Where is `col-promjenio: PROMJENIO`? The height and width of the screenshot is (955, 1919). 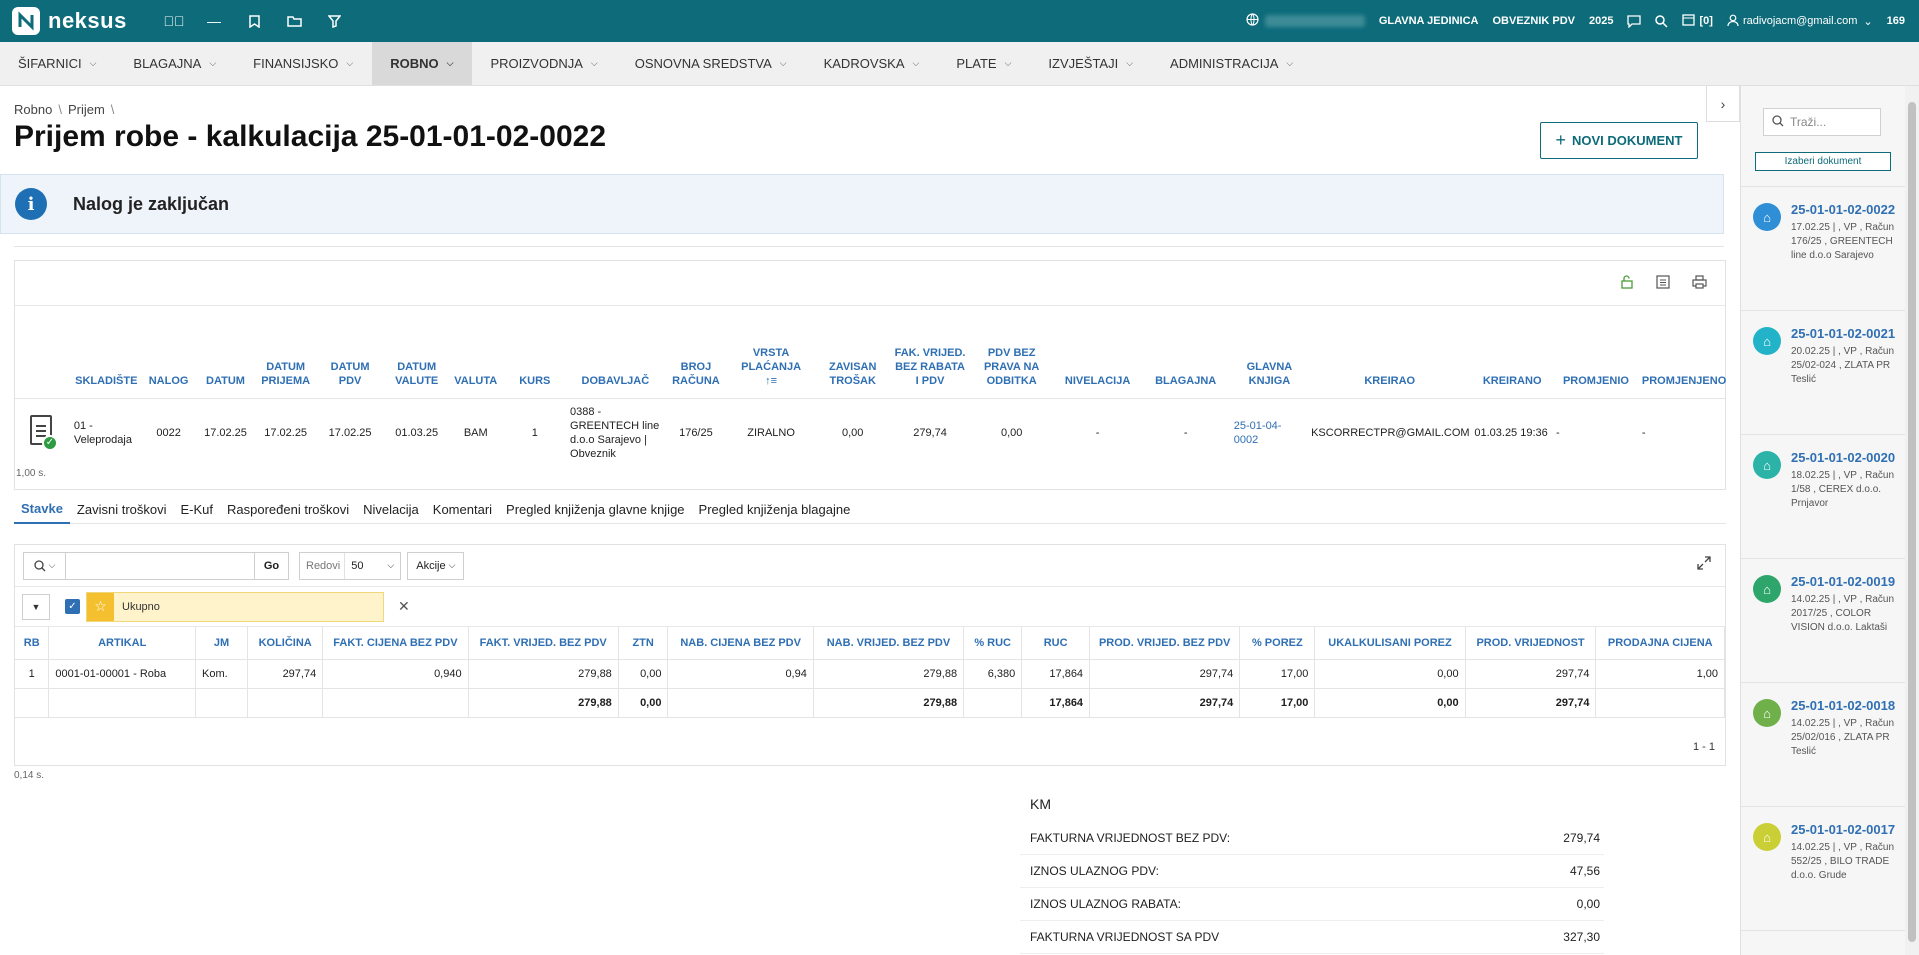 col-promjenio: PROMJENIO is located at coordinates (1595, 352).